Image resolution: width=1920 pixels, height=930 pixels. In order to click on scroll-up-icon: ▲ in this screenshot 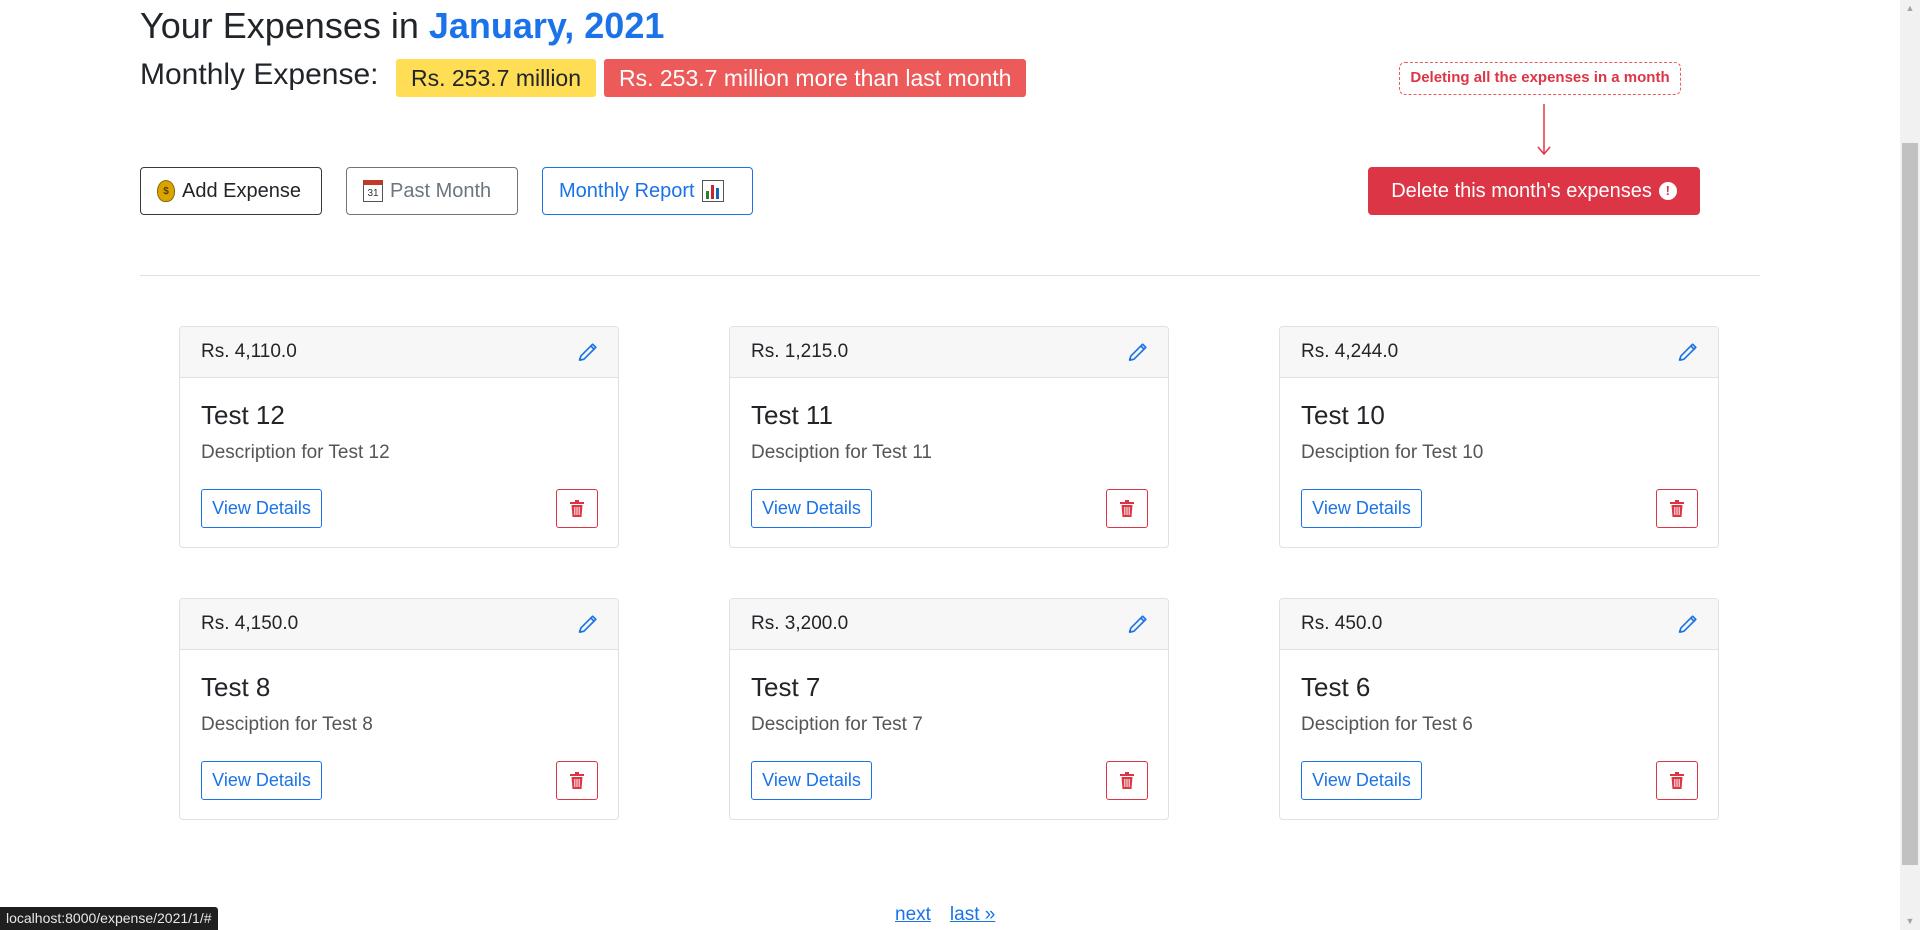, I will do `click(1910, 8)`.